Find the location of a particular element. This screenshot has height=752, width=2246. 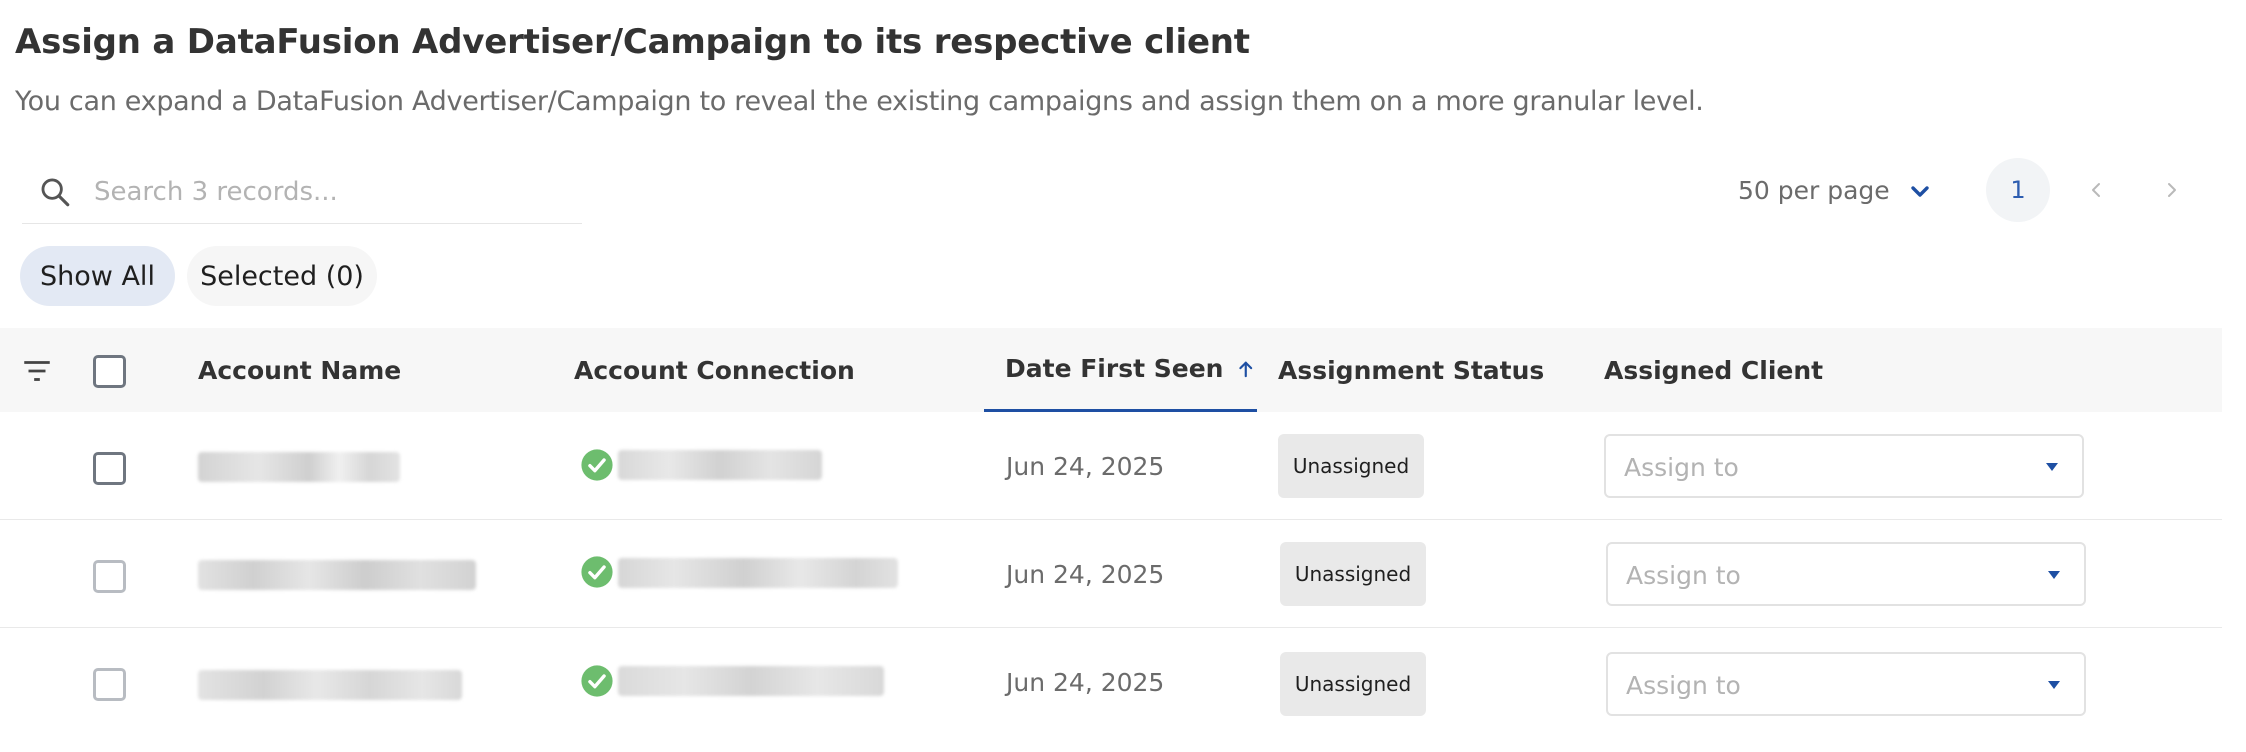

page-number-button: 1 is located at coordinates (2018, 190).